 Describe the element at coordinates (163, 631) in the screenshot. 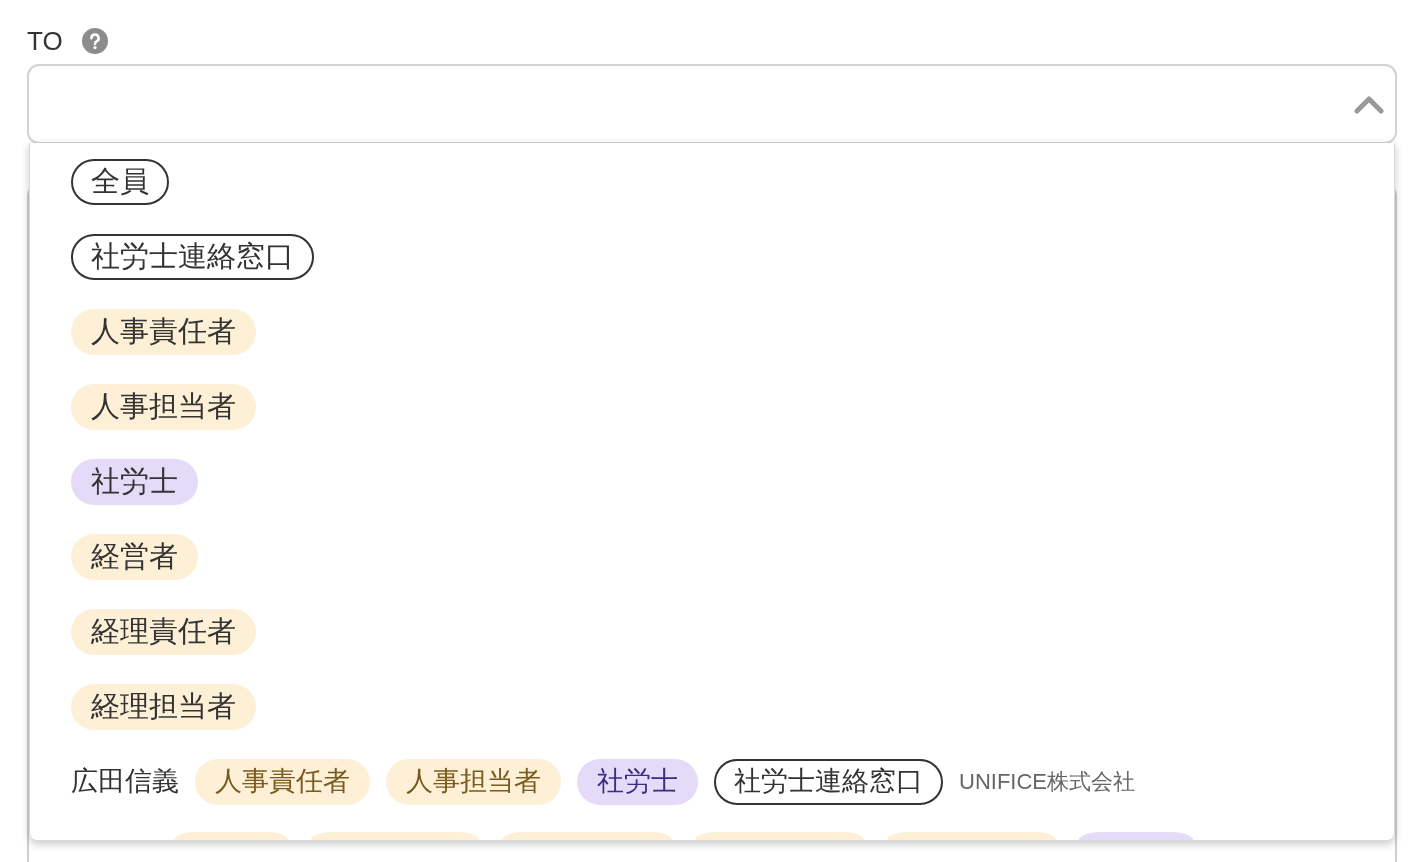

I see `group-option: 経理責任者` at that location.